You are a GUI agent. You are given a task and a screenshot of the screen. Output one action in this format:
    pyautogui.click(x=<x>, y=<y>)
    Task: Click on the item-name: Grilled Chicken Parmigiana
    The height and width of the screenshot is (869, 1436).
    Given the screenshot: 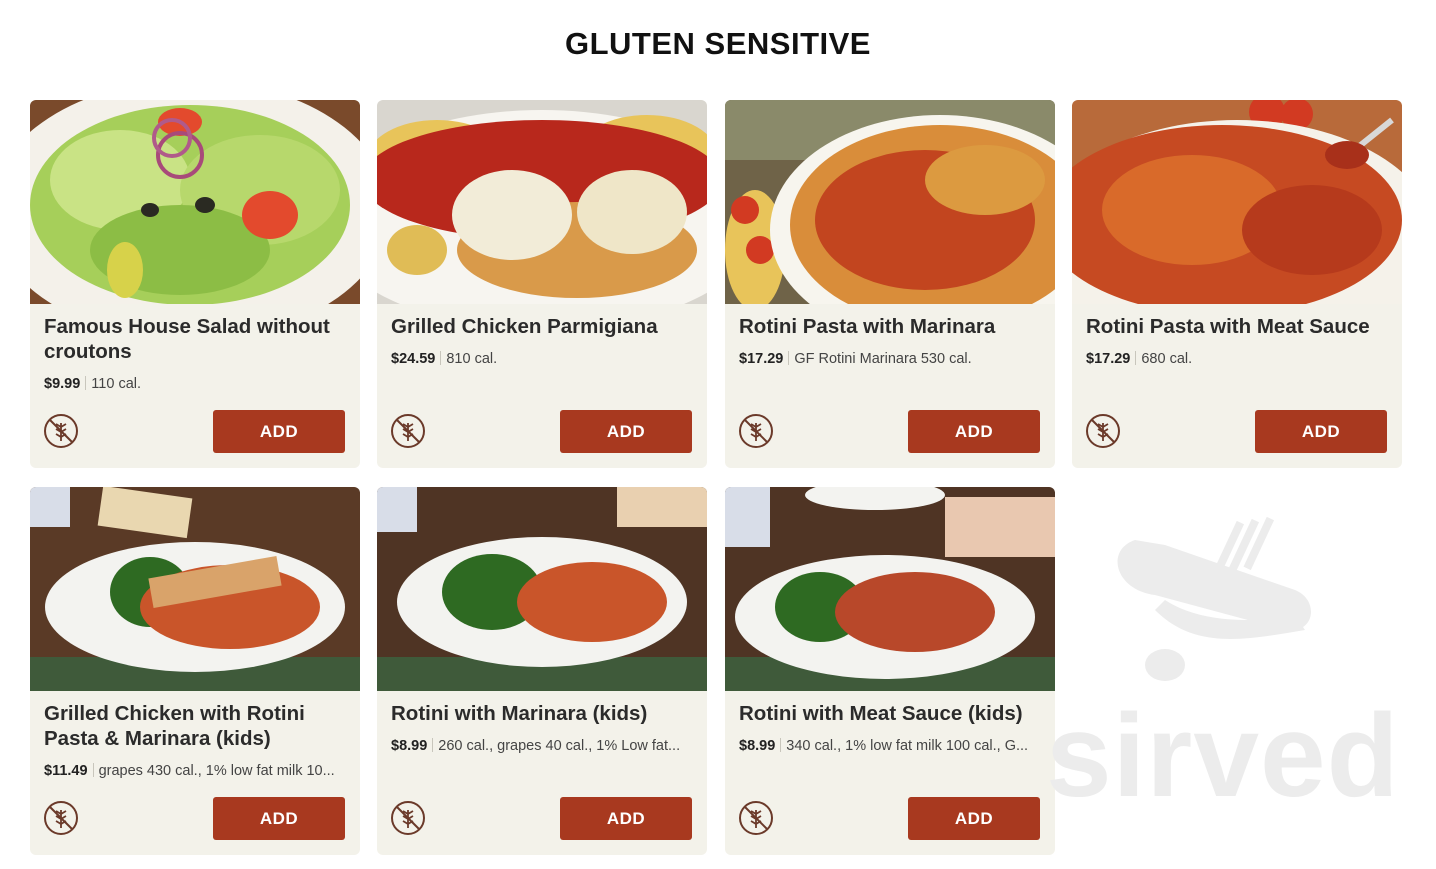 What is the action you would take?
    pyautogui.click(x=524, y=326)
    